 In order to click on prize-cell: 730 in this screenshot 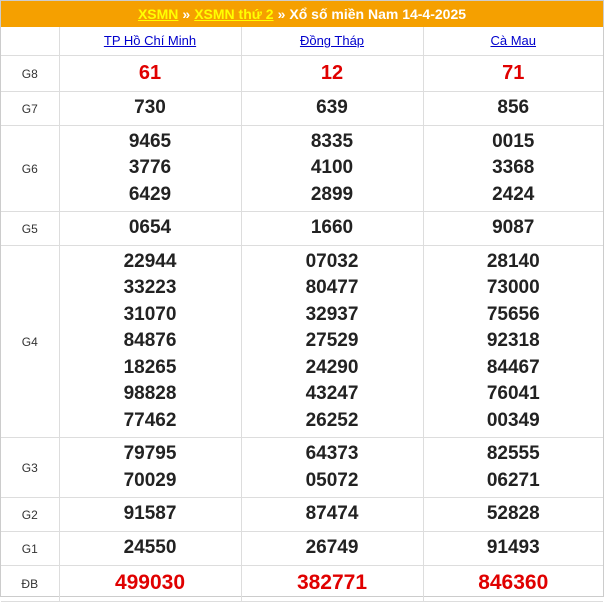, I will do `click(150, 108)`.